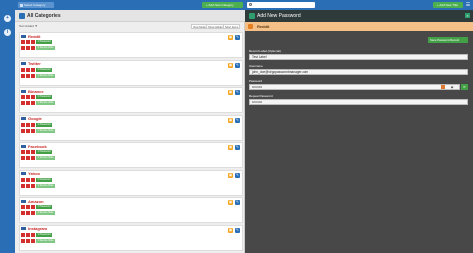  I want to click on generate-password-icon: ⟳, so click(464, 87).